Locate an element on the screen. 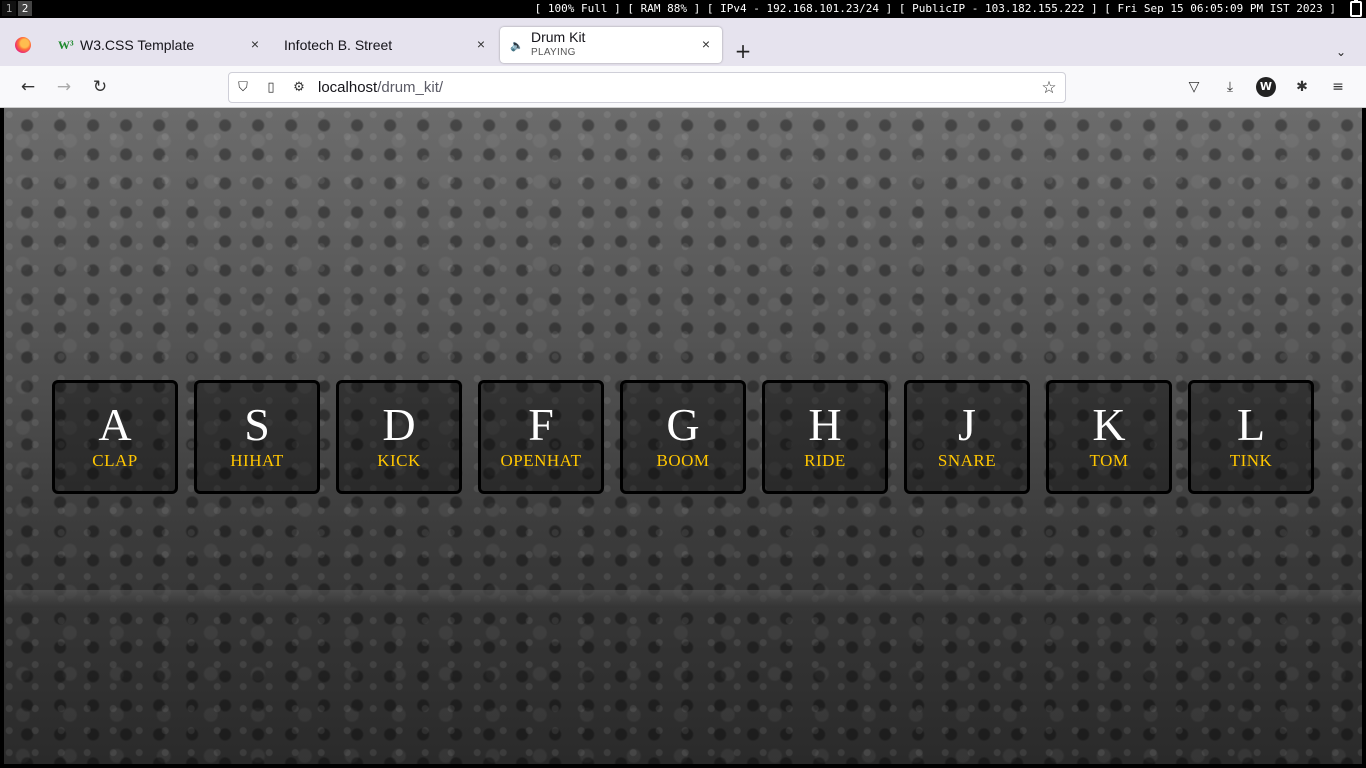  key-letter: L is located at coordinates (1251, 424).